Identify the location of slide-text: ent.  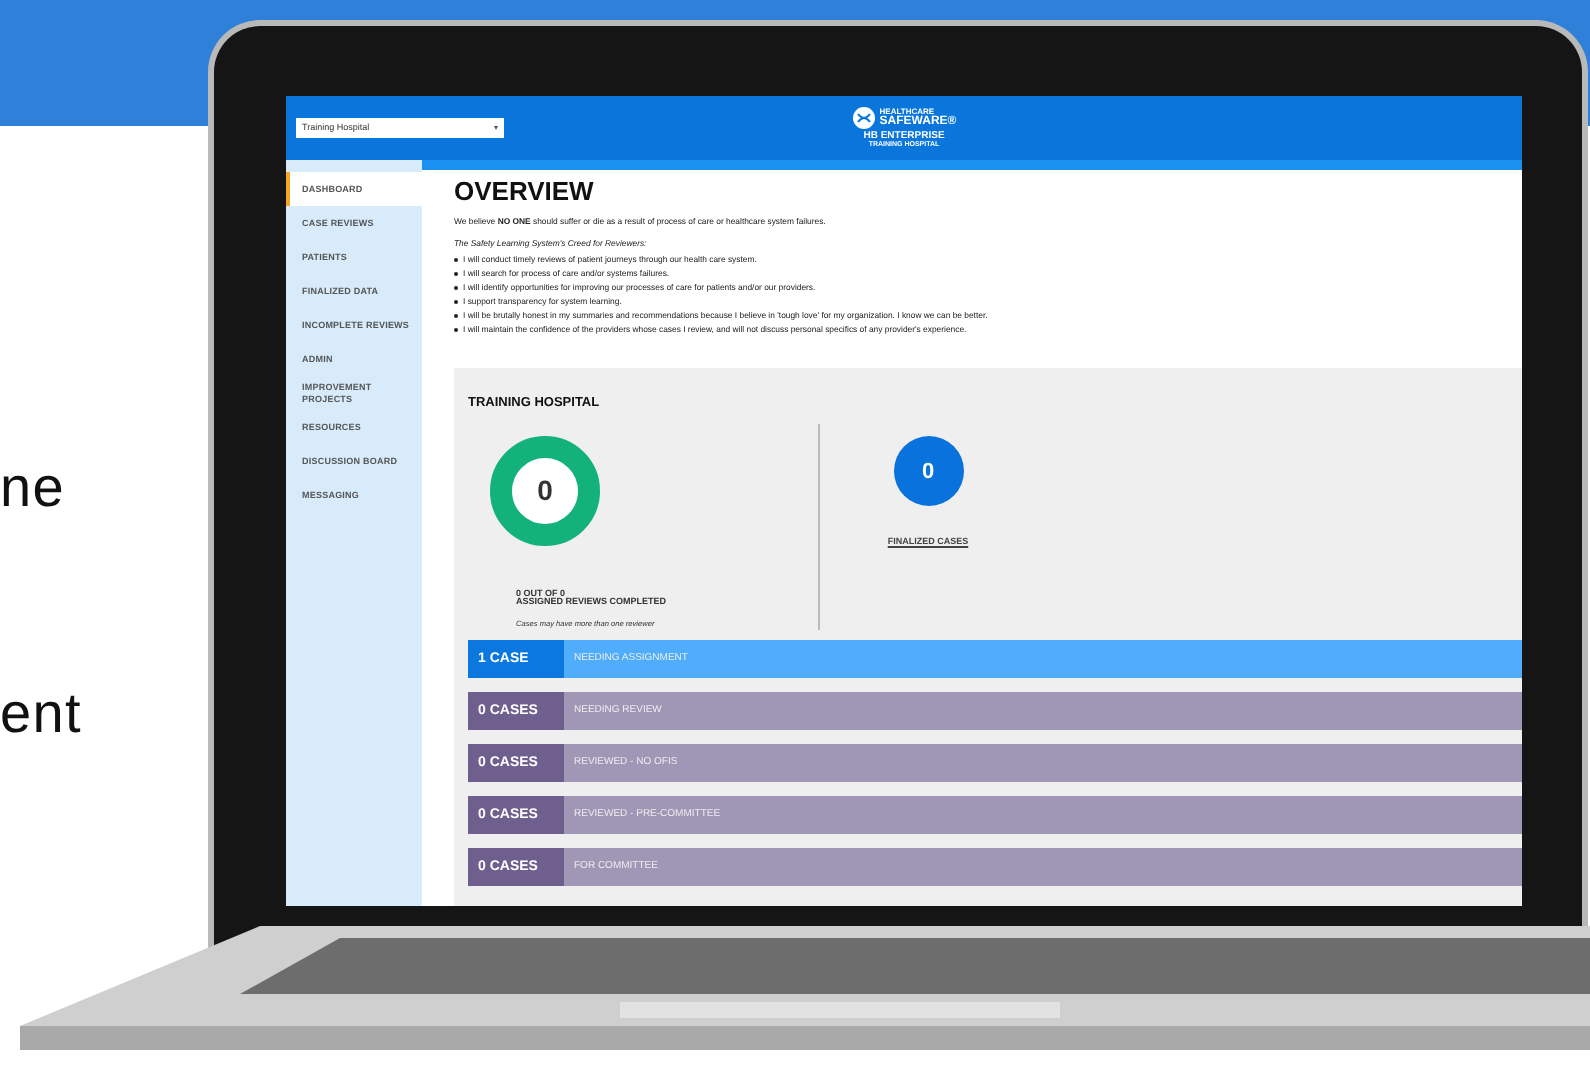
(41, 714).